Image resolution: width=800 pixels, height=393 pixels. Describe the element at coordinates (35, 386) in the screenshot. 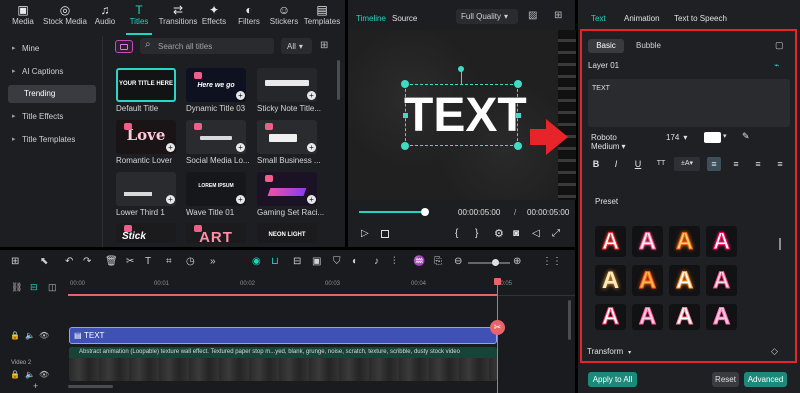

I see `add-track-icon: +` at that location.